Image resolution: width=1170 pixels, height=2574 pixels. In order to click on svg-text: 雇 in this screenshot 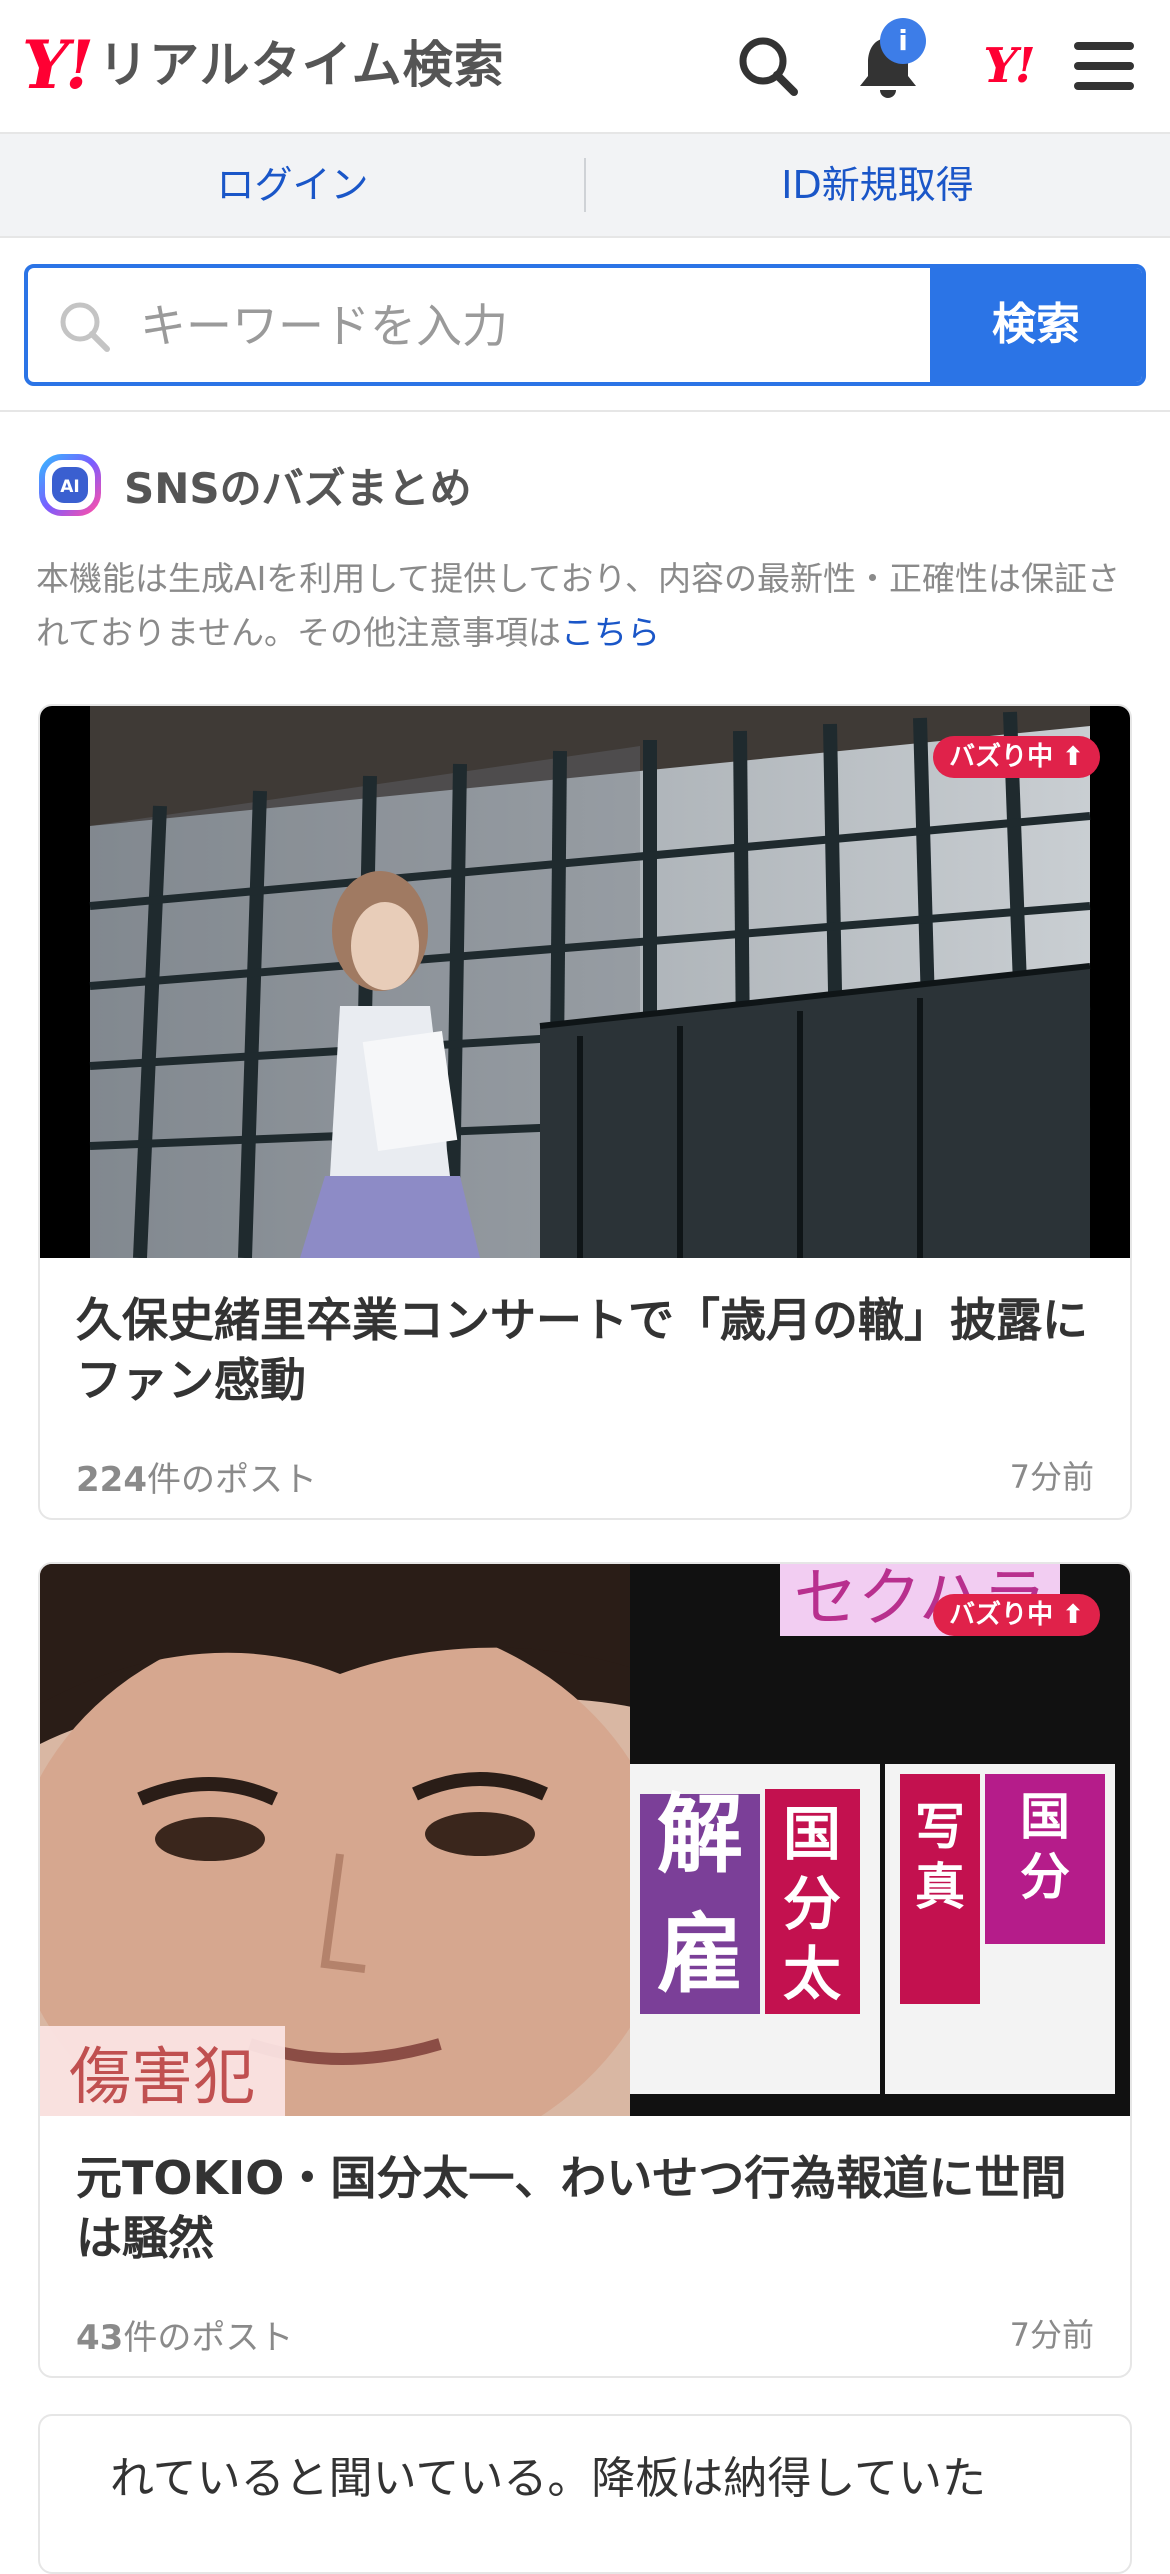, I will do `click(700, 1955)`.